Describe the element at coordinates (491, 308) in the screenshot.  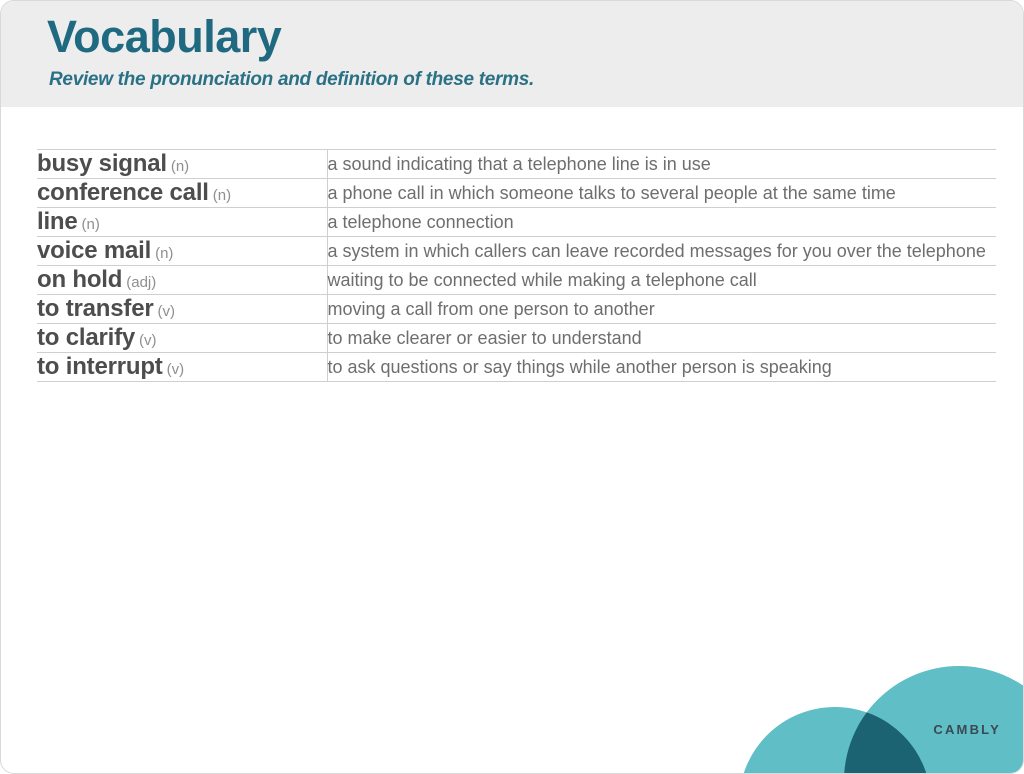
I see `definition-text: moving a call from one person to another` at that location.